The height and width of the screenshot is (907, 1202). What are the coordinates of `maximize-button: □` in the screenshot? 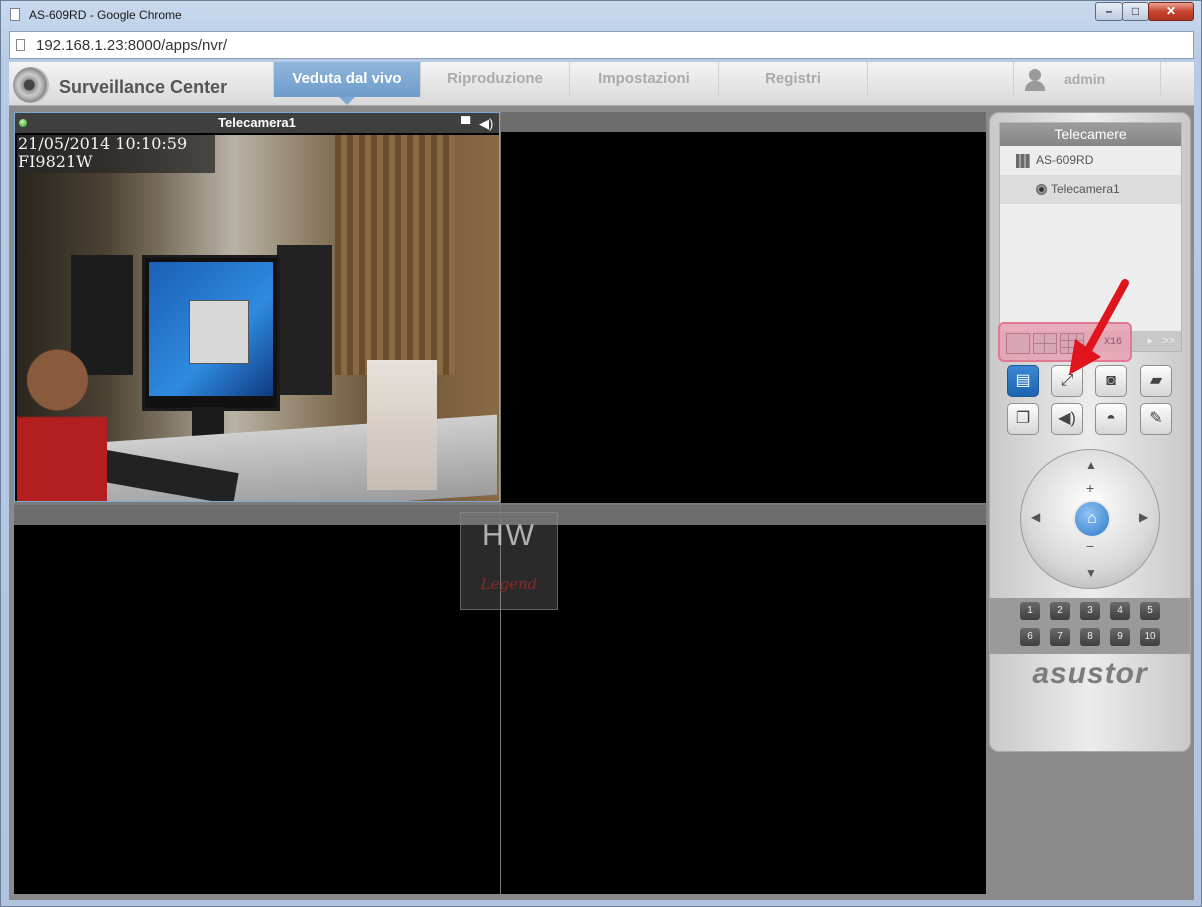 It's located at (1135, 11).